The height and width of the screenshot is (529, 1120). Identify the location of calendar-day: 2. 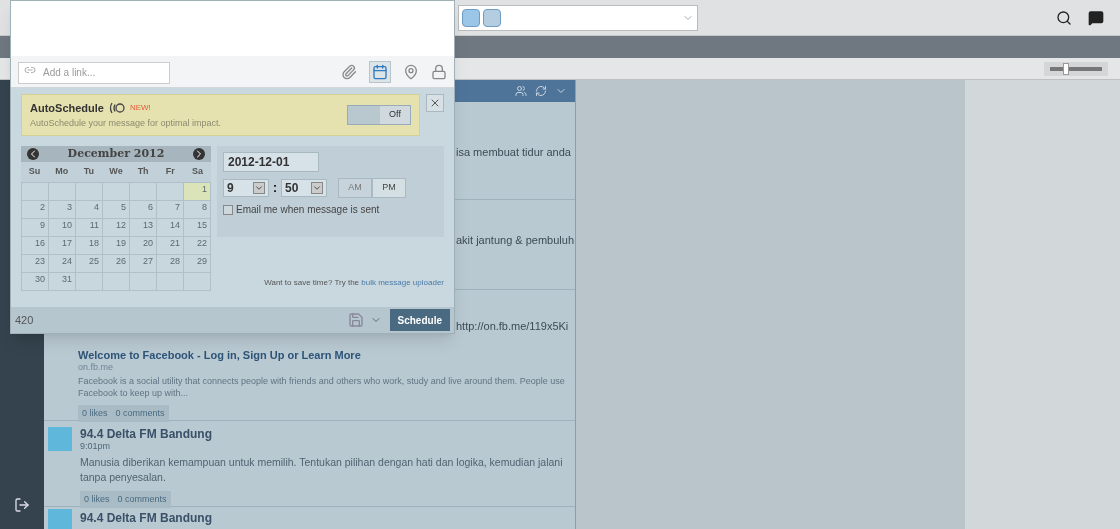
(35, 210).